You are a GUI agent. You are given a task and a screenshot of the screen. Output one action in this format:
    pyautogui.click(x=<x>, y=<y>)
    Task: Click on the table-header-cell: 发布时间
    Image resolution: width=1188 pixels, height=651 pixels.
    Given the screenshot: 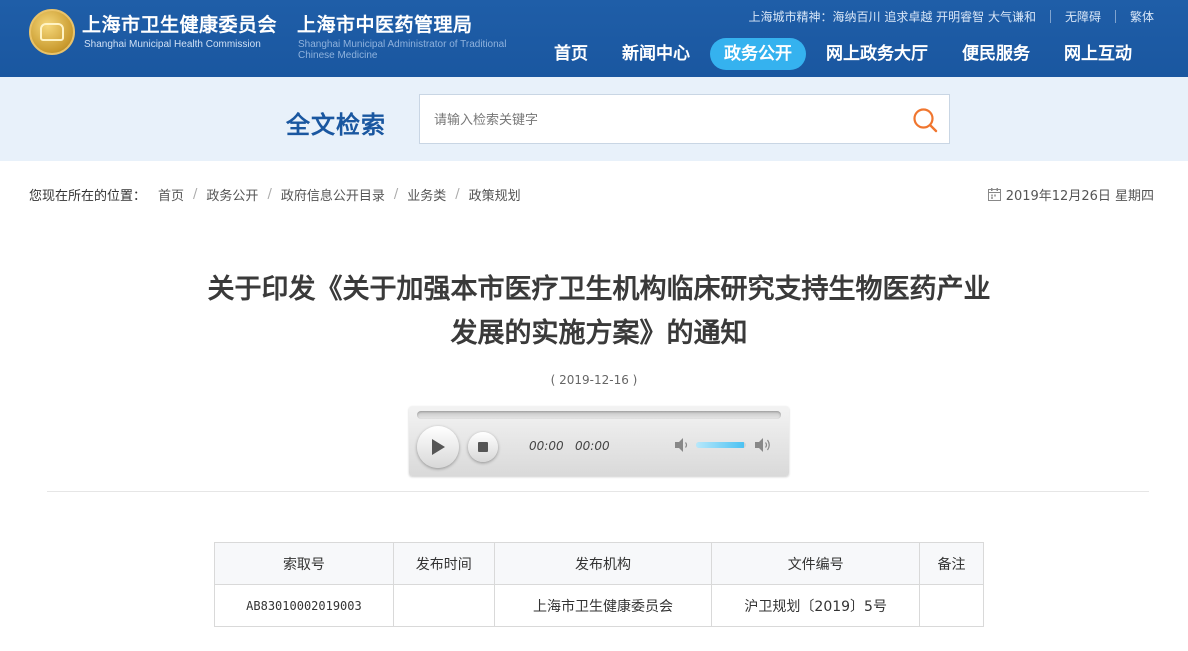 What is the action you would take?
    pyautogui.click(x=443, y=563)
    